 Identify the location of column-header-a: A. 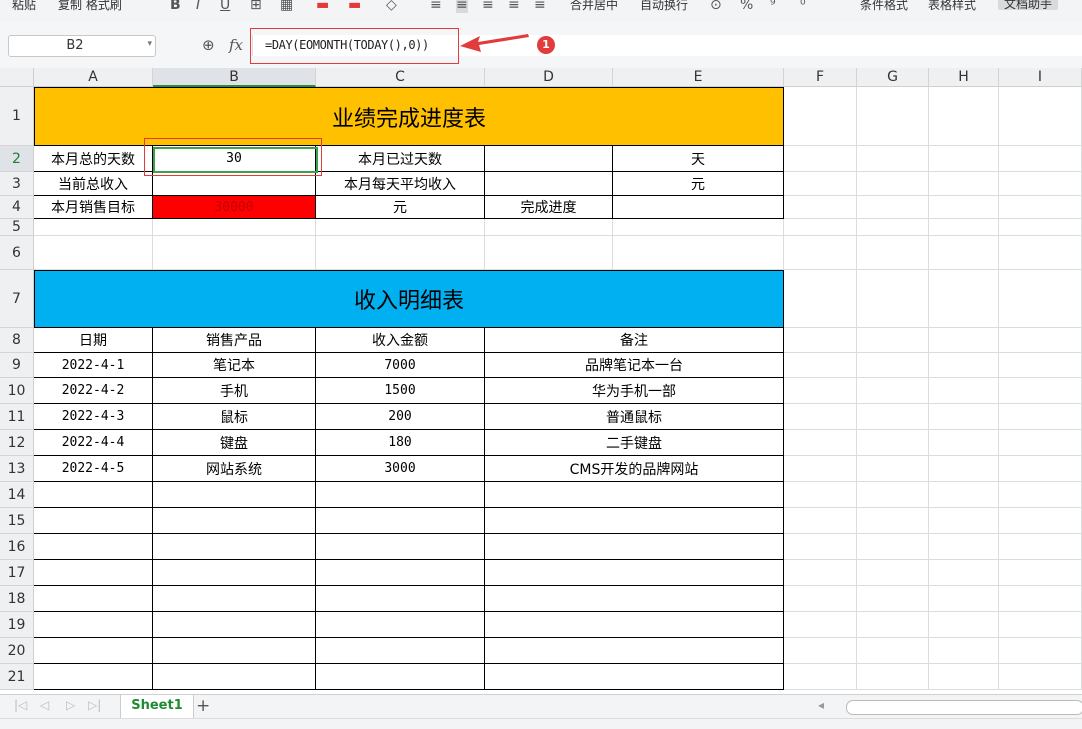
(93, 77).